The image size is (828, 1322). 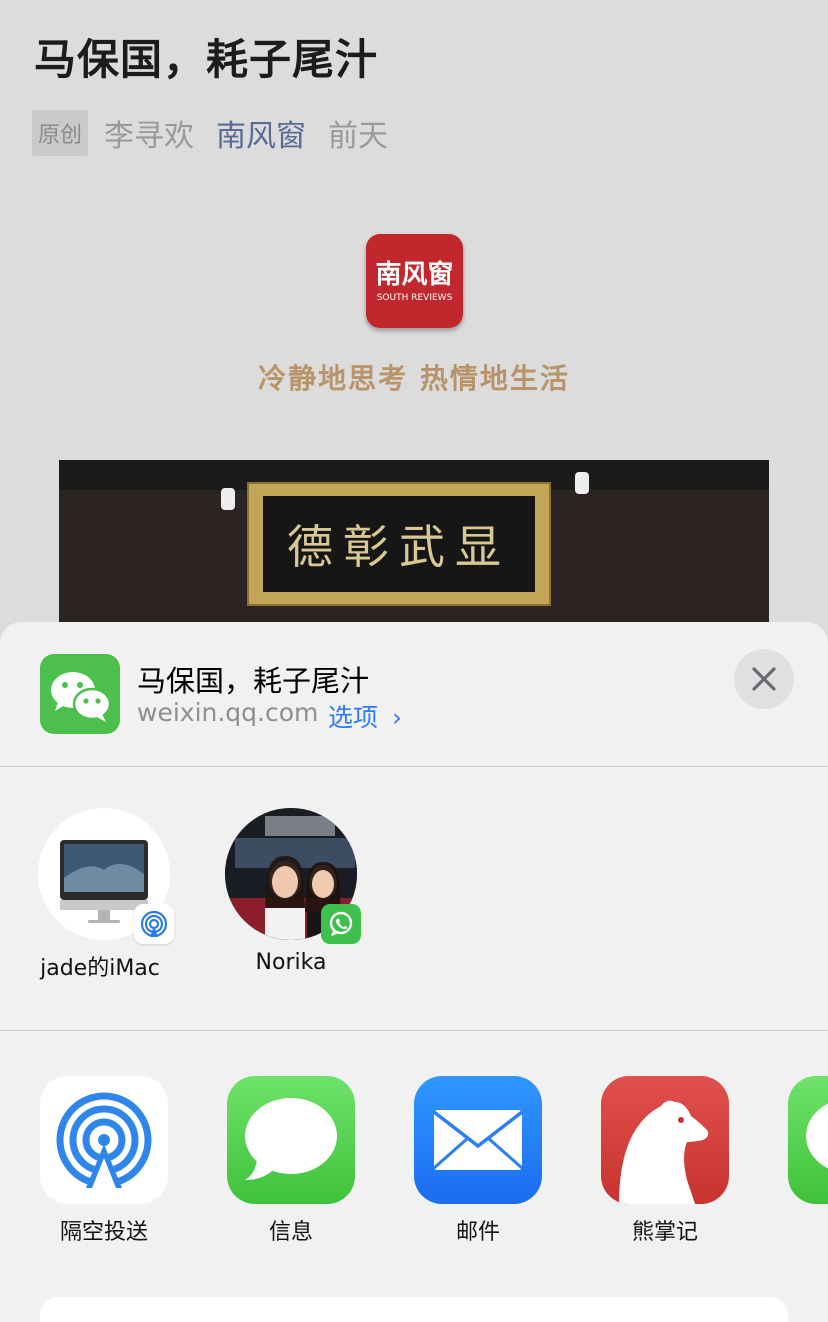 I want to click on app-bear: 熊掌记, so click(x=665, y=1160).